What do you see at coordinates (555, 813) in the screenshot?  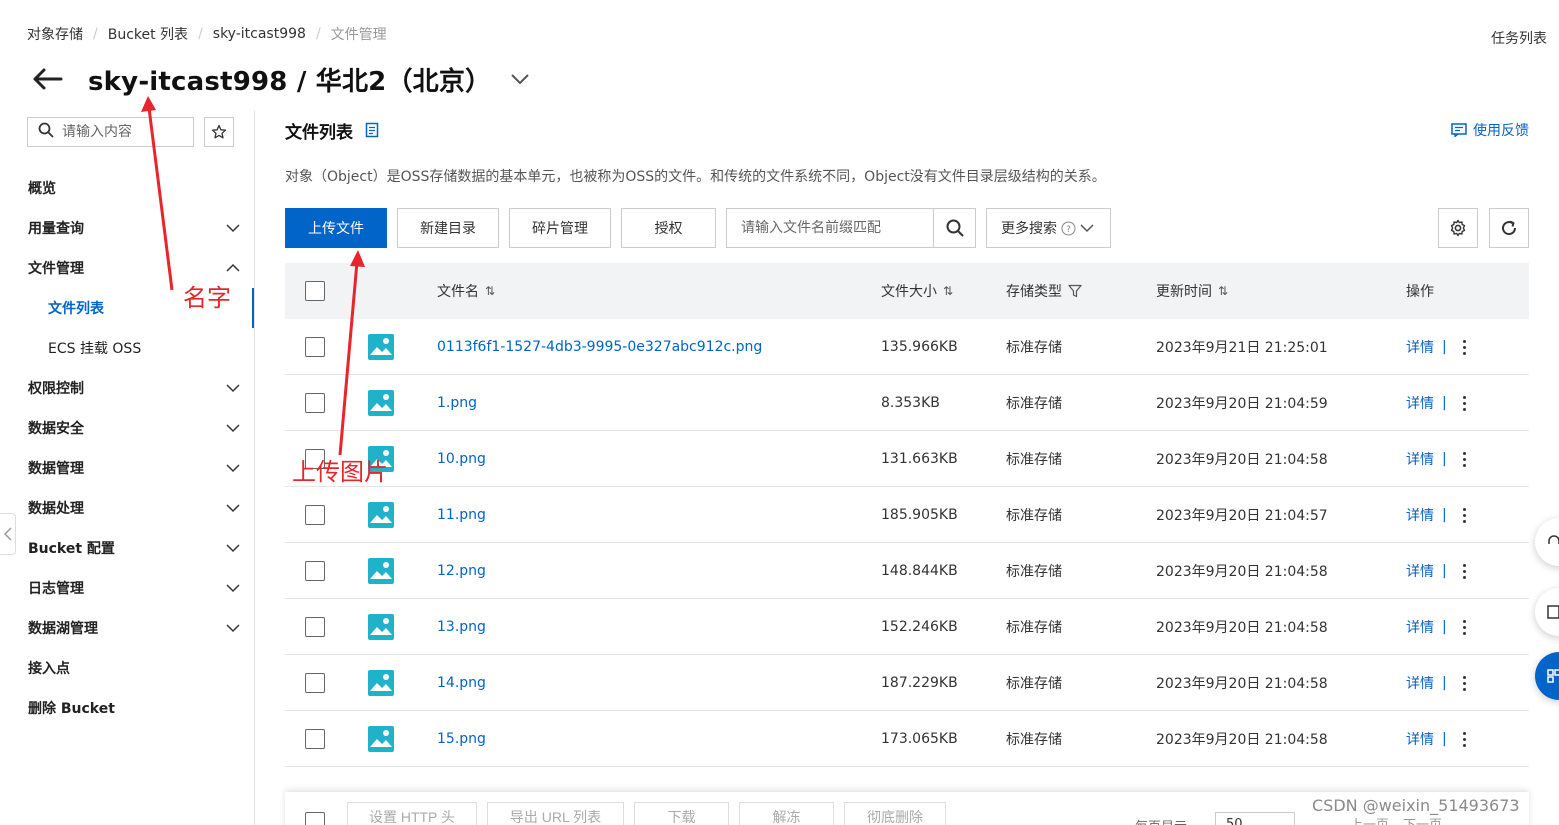 I see `export-url-button: 导出 URL 列表` at bounding box center [555, 813].